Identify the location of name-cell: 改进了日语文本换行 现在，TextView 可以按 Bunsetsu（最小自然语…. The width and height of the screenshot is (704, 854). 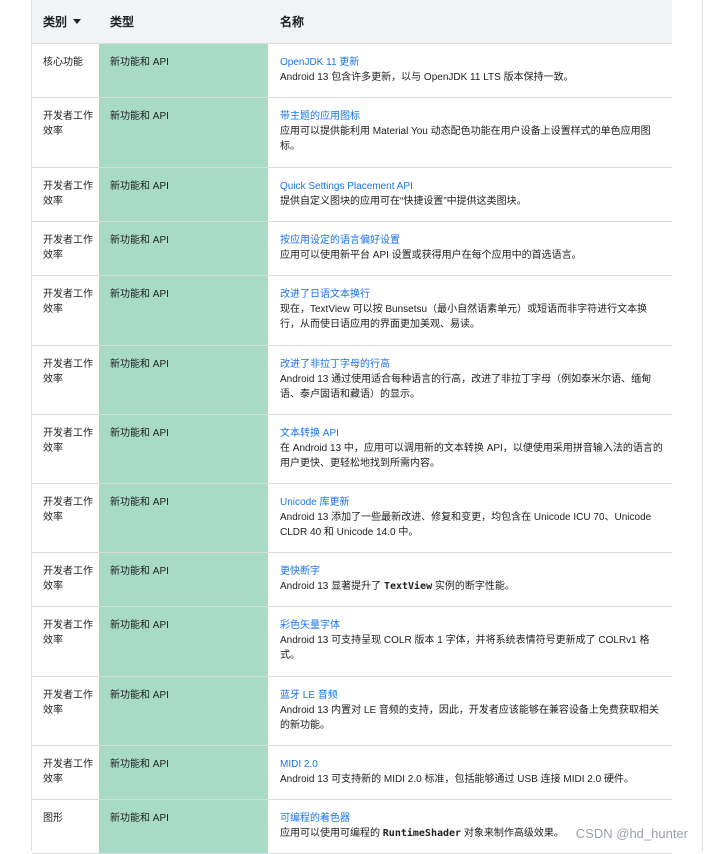
(470, 310).